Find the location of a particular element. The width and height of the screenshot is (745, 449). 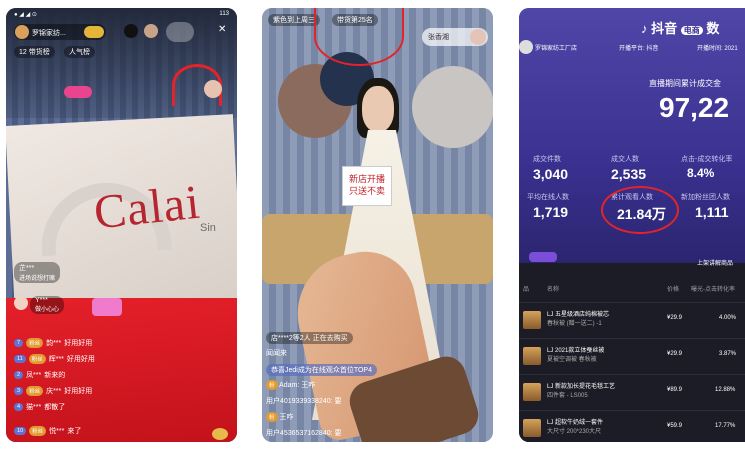

gift-icon is located at coordinates (107, 307).